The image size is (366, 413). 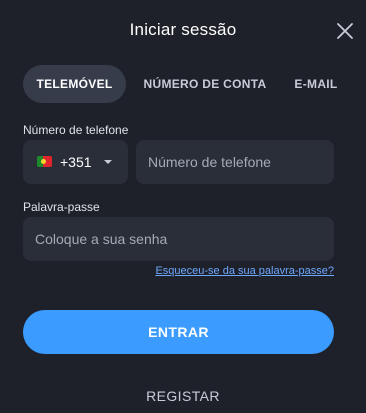 I want to click on country-code-select: +351, so click(x=75, y=162).